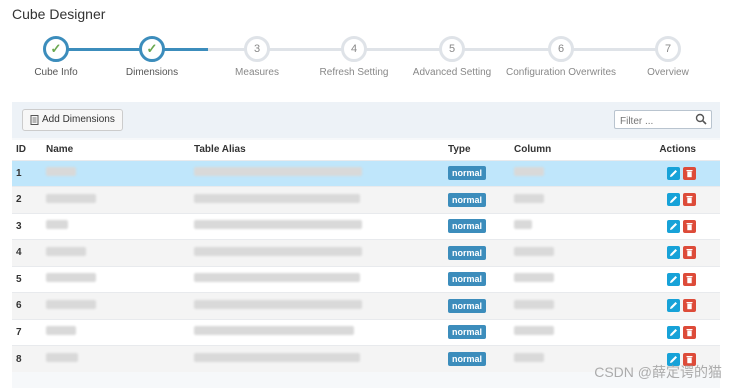 The width and height of the screenshot is (732, 388). I want to click on wizard-step-overview: 7 Overview, so click(668, 57).